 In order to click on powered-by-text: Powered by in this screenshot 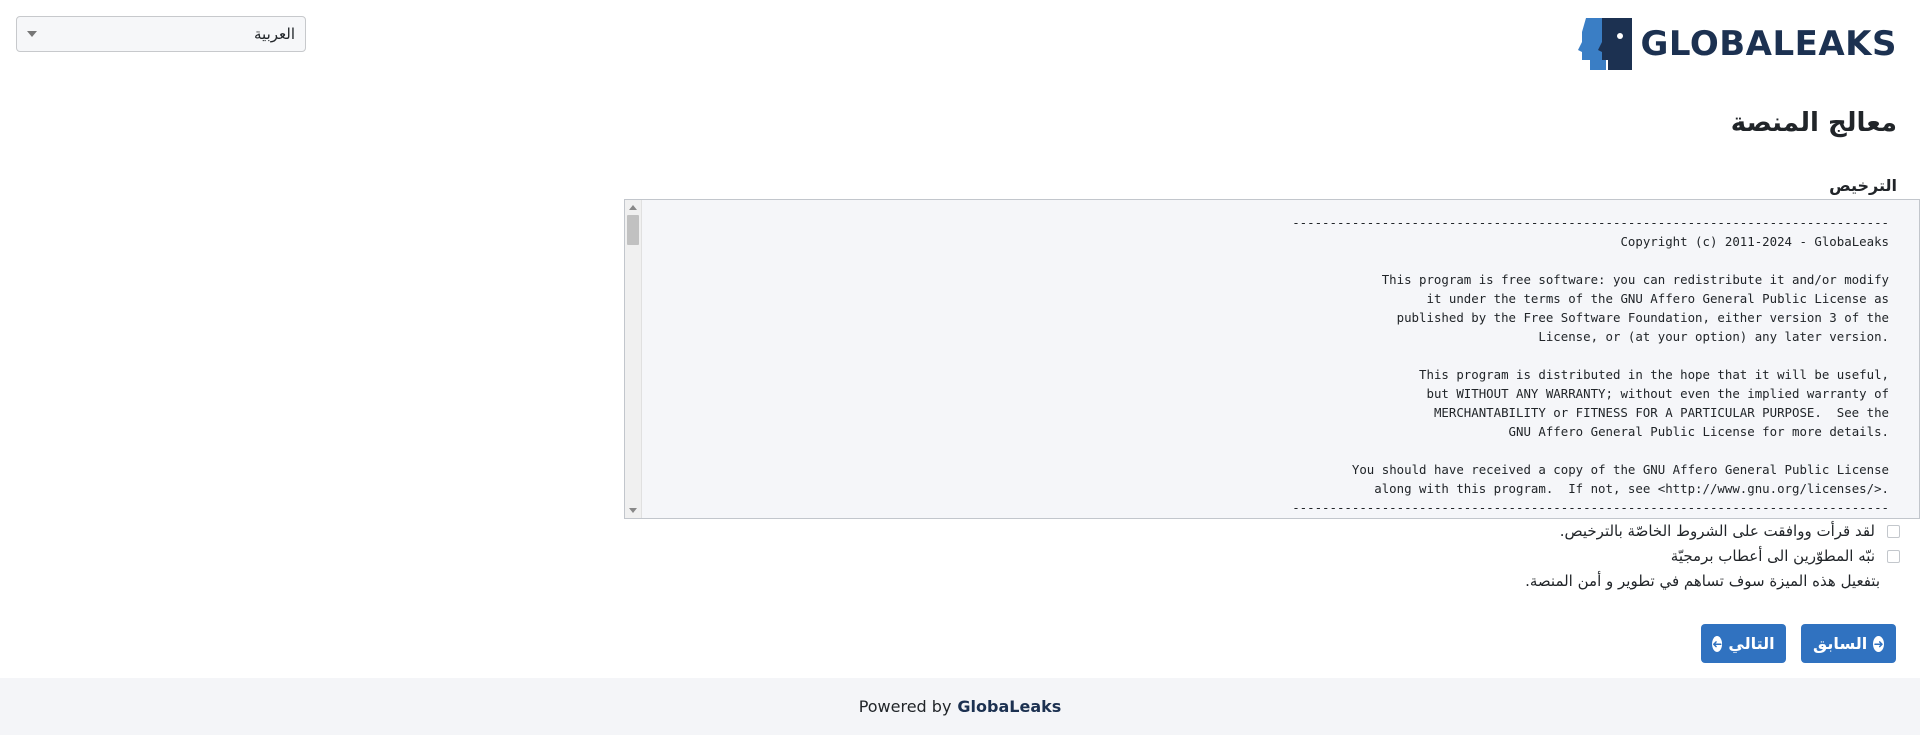, I will do `click(905, 706)`.